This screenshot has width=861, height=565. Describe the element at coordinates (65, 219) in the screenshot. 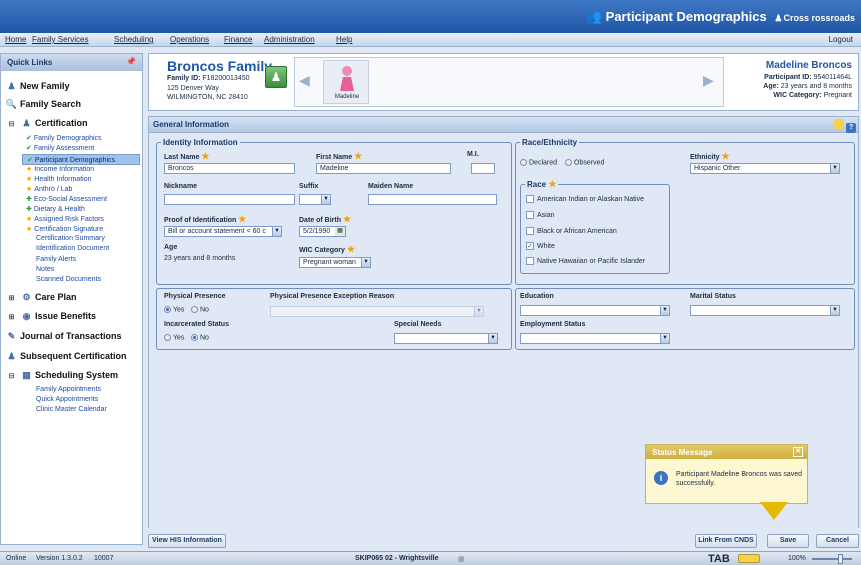

I see `sidebar-item-risk-factors: ★ Assigned Risk Factors` at that location.